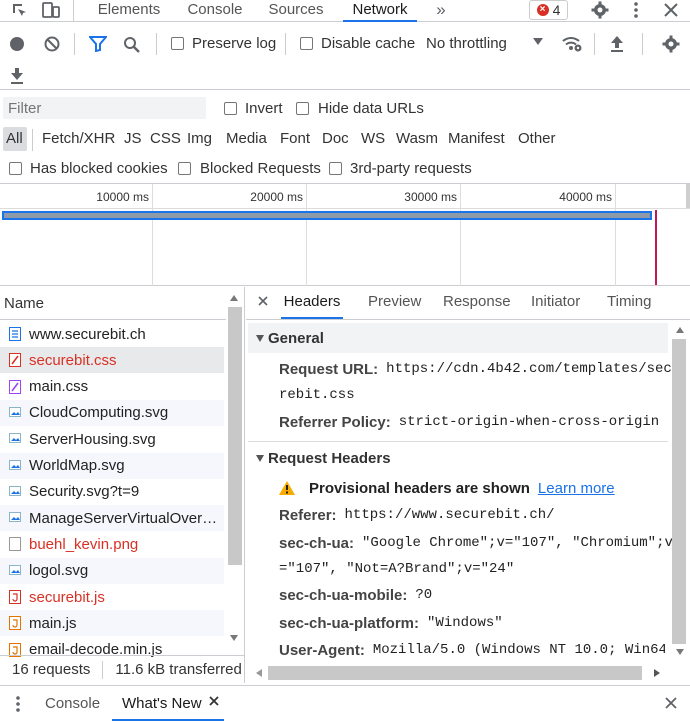 This screenshot has height=722, width=690. Describe the element at coordinates (264, 302) in the screenshot. I see `close-details-icon` at that location.